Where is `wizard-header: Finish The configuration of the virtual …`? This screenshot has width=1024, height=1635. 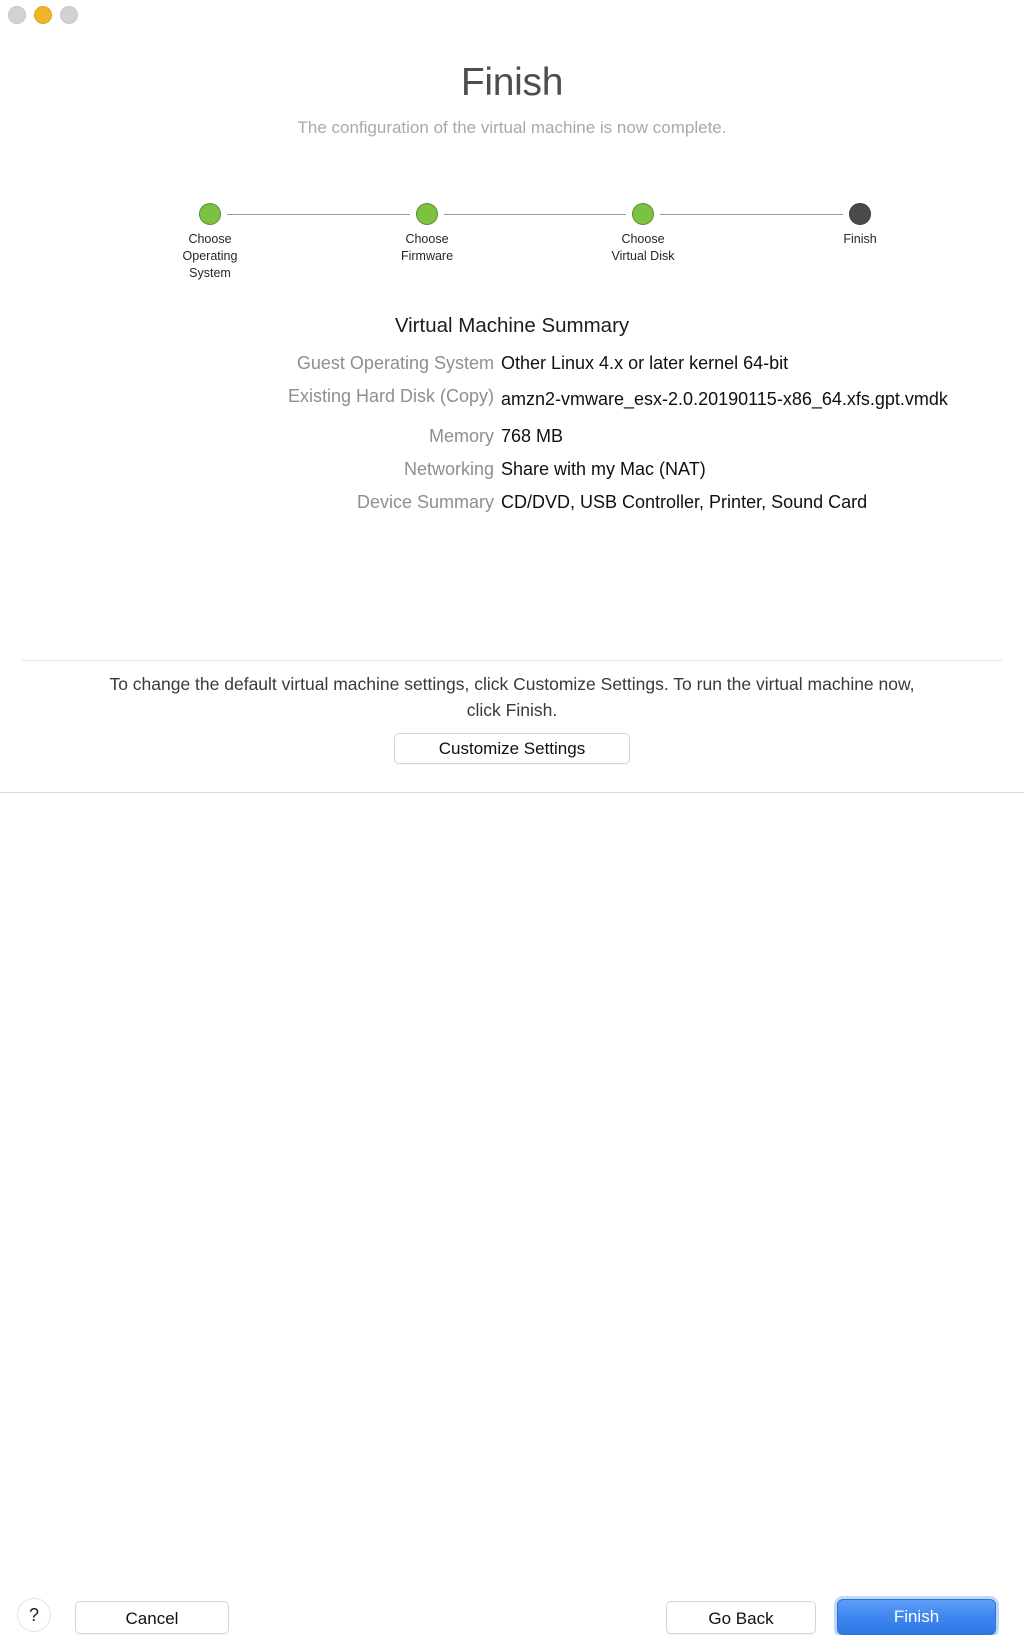
wizard-header: Finish The configuration of the virtual … is located at coordinates (512, 100).